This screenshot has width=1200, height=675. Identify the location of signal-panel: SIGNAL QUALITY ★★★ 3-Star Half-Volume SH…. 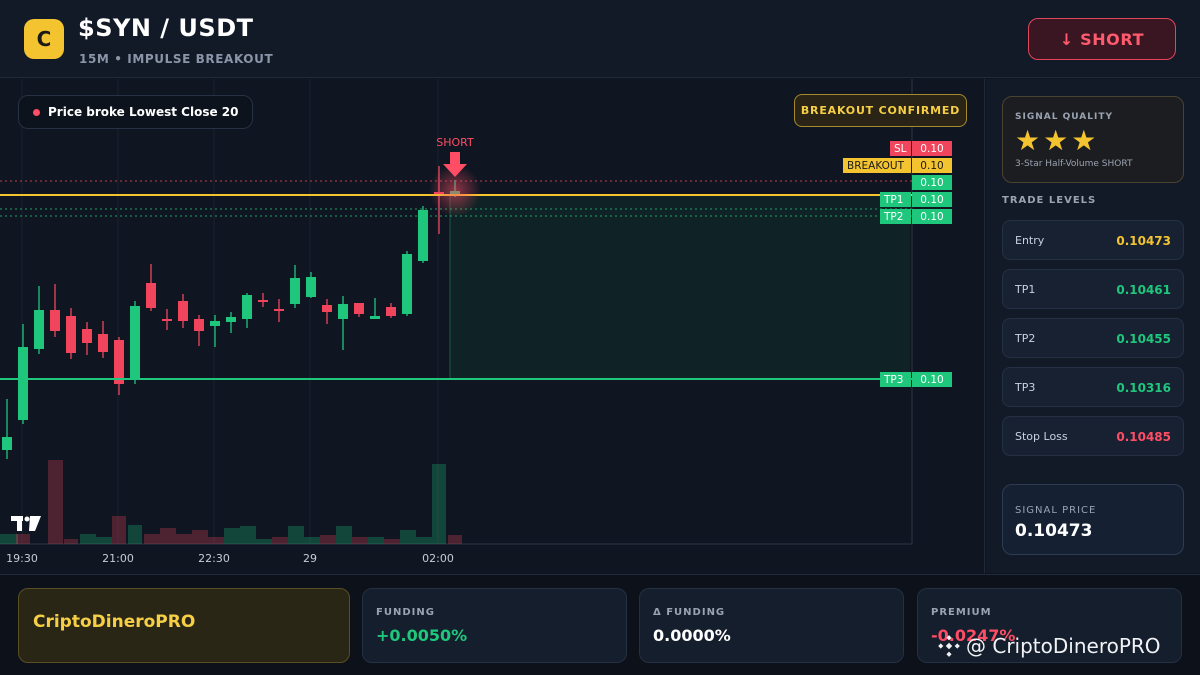
(1093, 326).